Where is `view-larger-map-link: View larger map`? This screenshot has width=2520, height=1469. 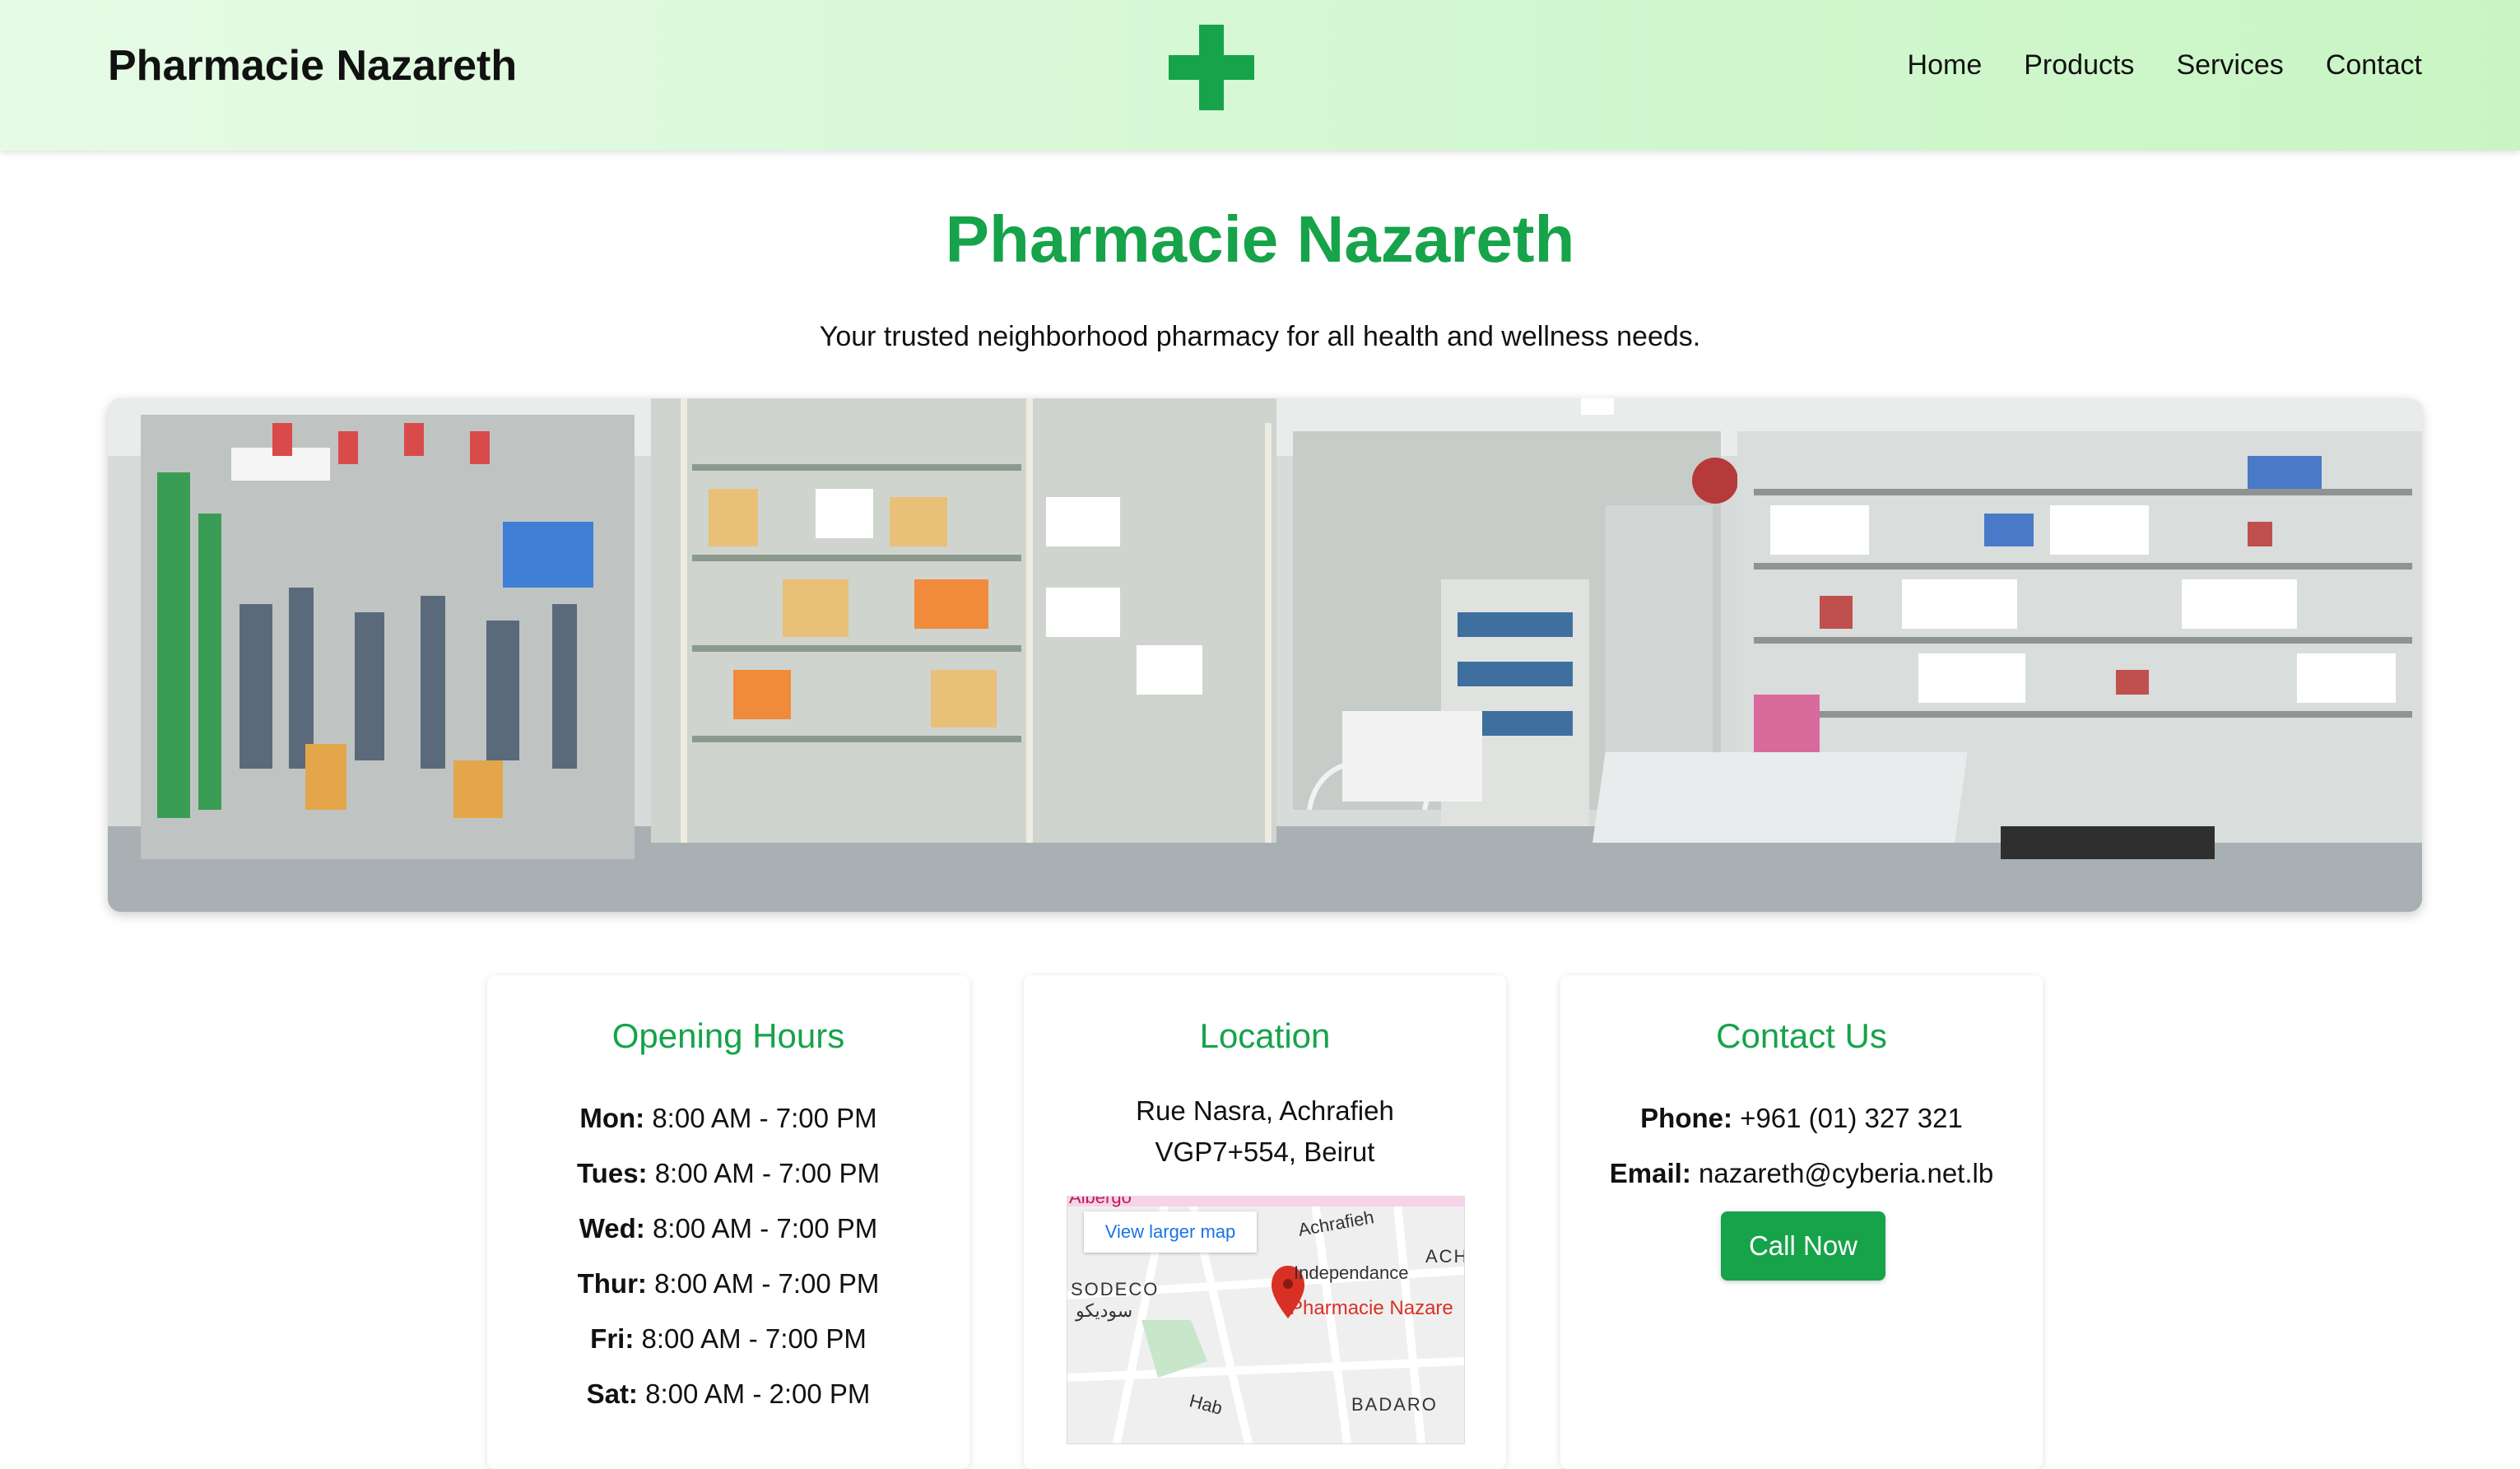
view-larger-map-link: View larger map is located at coordinates (1170, 1232).